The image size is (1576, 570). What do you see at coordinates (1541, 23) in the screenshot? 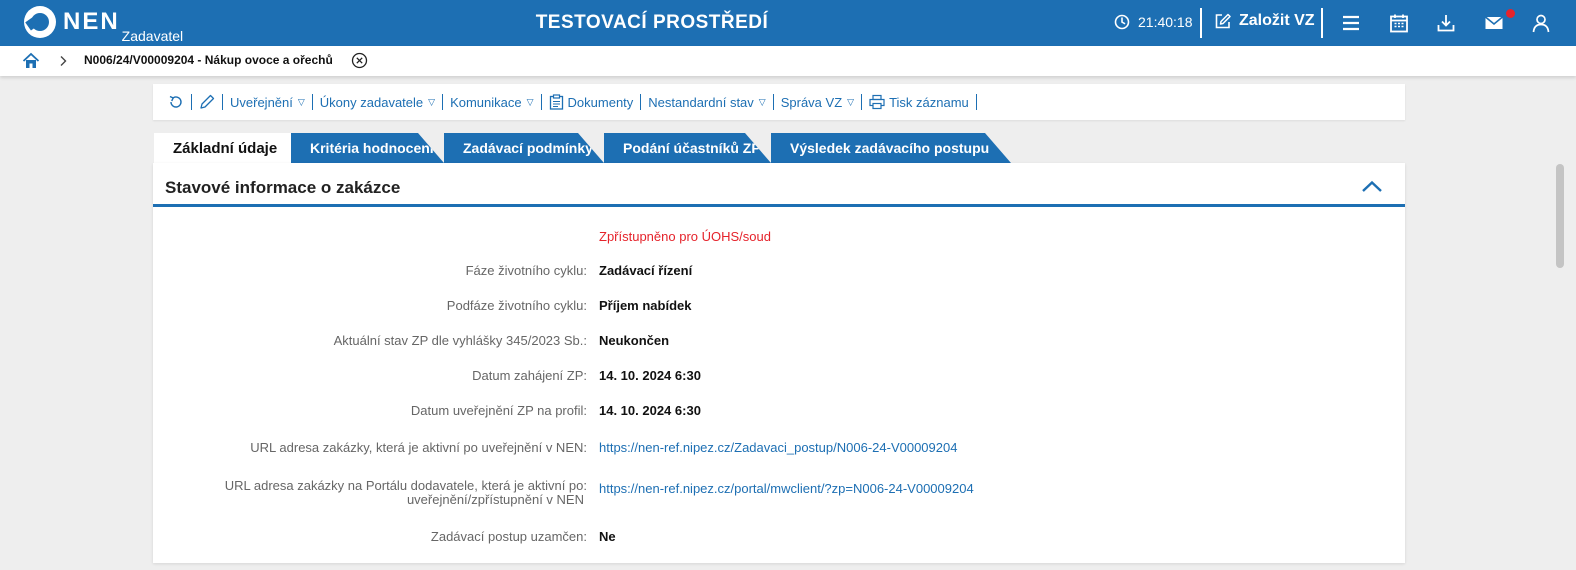
I see `user-icon` at bounding box center [1541, 23].